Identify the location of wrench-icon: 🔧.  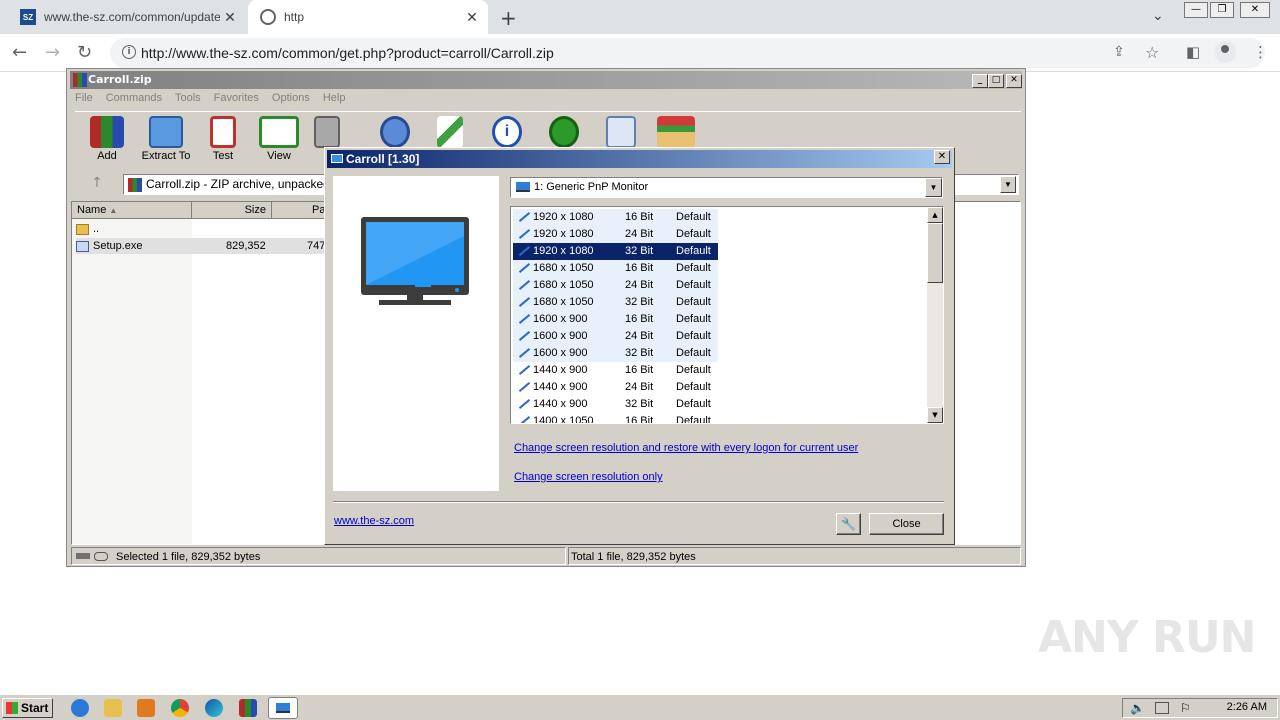
(848, 524).